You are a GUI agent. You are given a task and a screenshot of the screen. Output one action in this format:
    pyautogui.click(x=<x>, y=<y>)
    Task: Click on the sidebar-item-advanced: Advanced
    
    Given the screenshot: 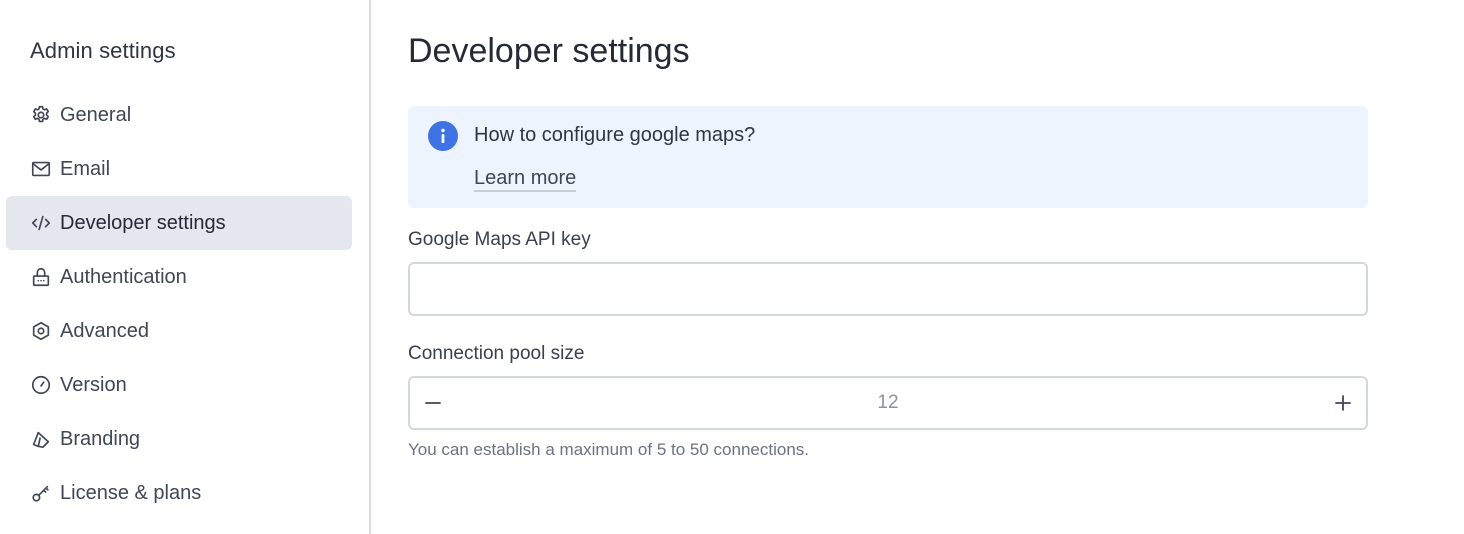 What is the action you would take?
    pyautogui.click(x=179, y=331)
    